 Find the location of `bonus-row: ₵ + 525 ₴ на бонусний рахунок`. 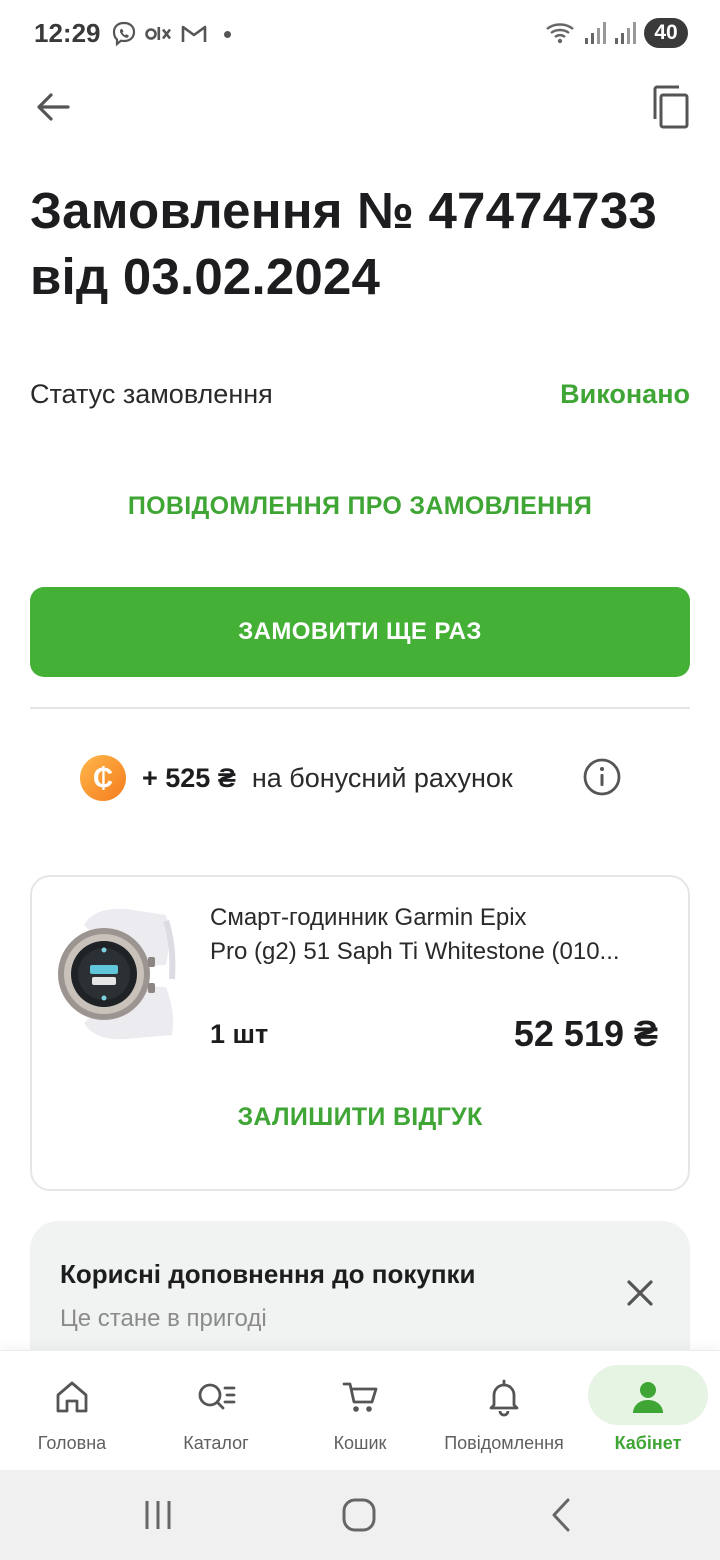

bonus-row: ₵ + 525 ₴ на бонусний рахунок is located at coordinates (296, 778).